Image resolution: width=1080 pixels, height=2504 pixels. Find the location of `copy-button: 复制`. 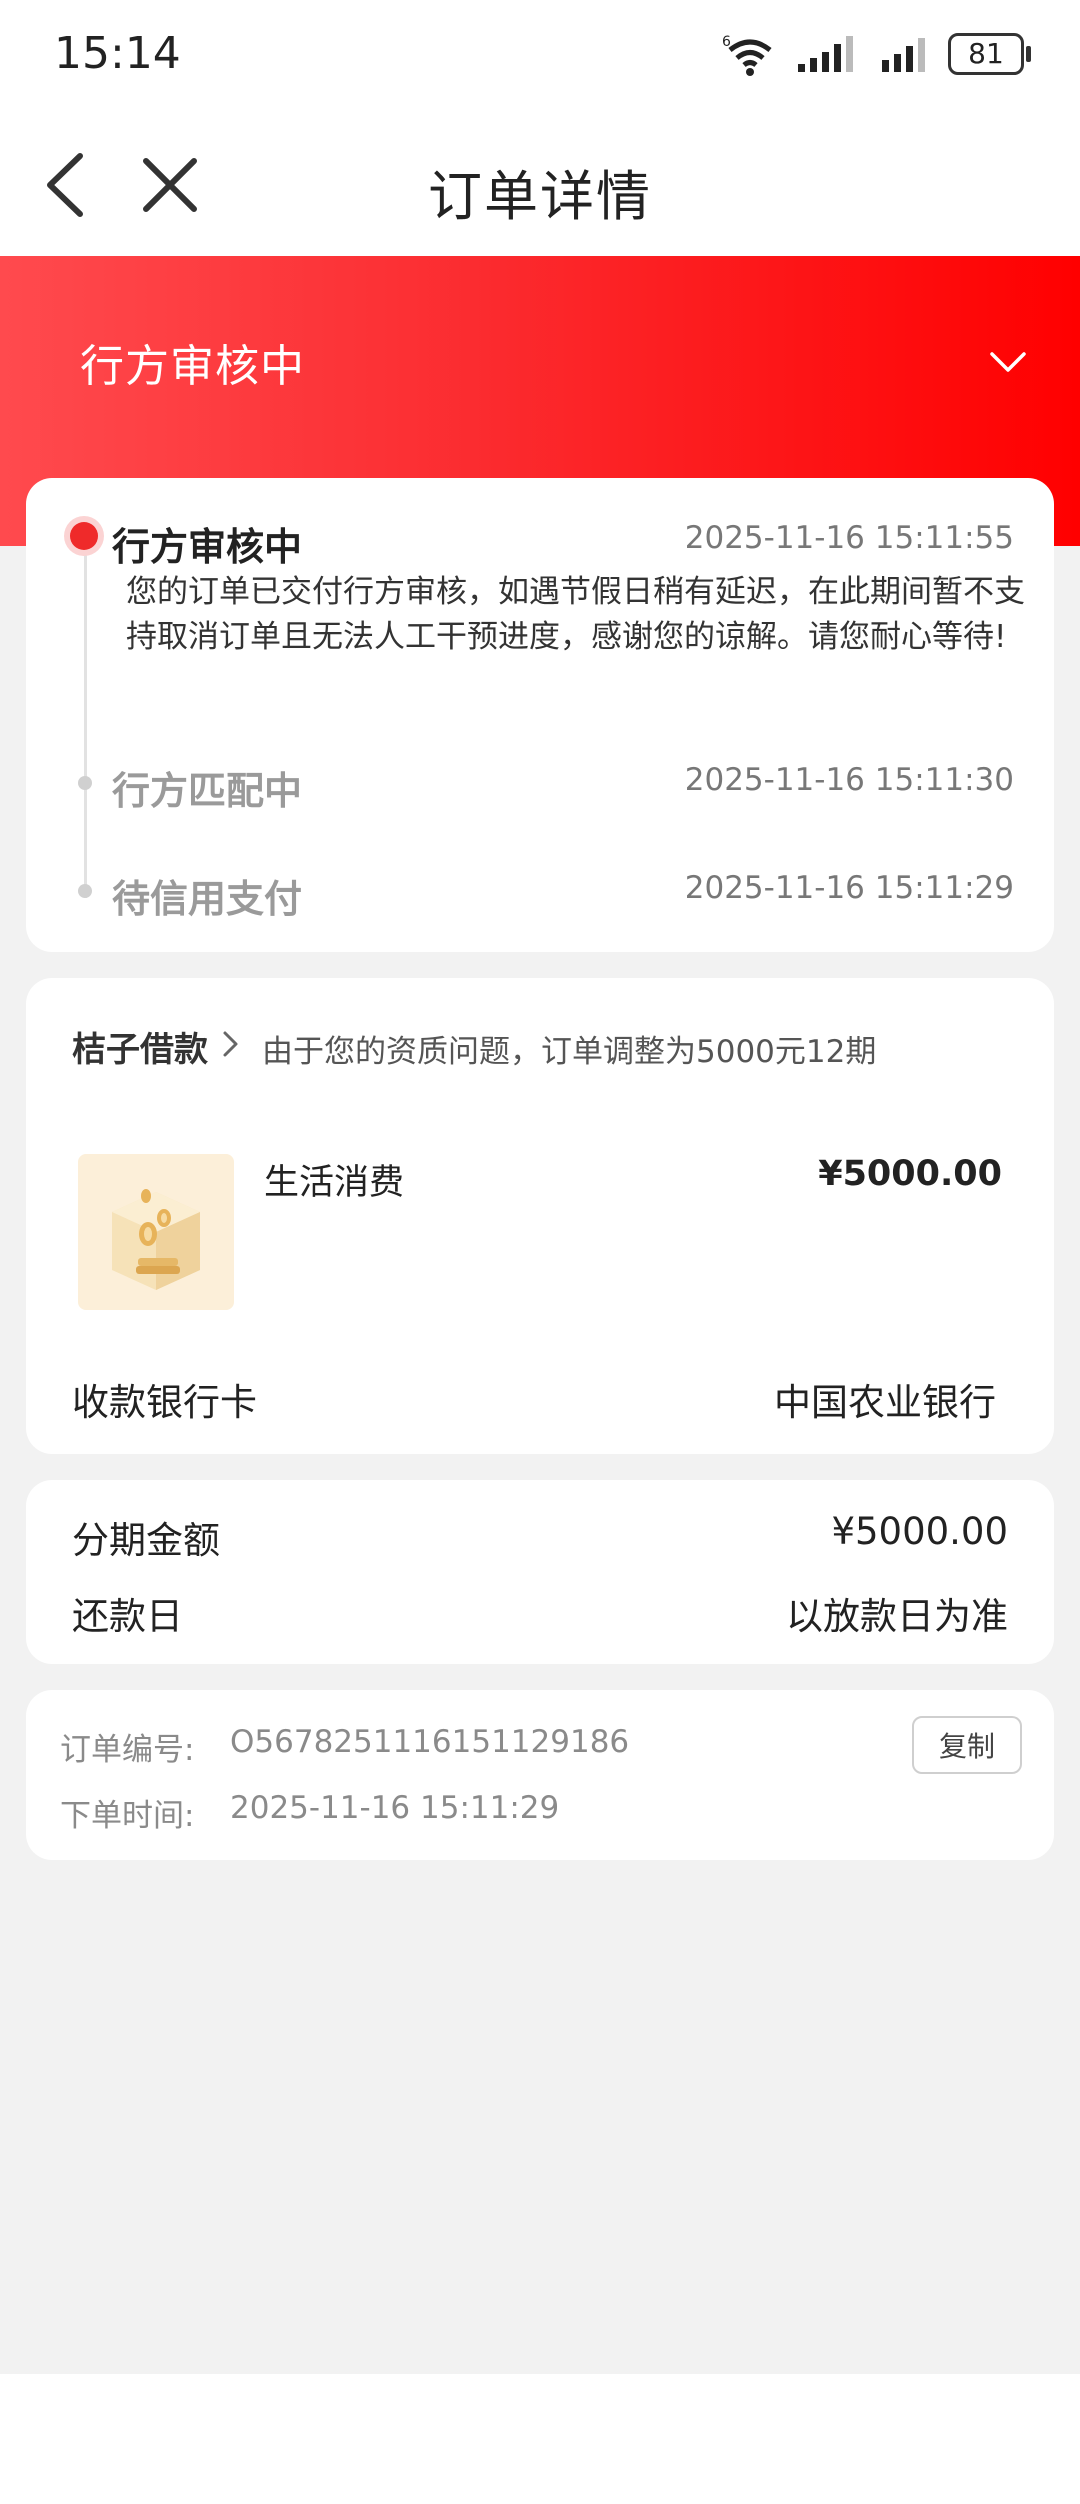

copy-button: 复制 is located at coordinates (967, 1745).